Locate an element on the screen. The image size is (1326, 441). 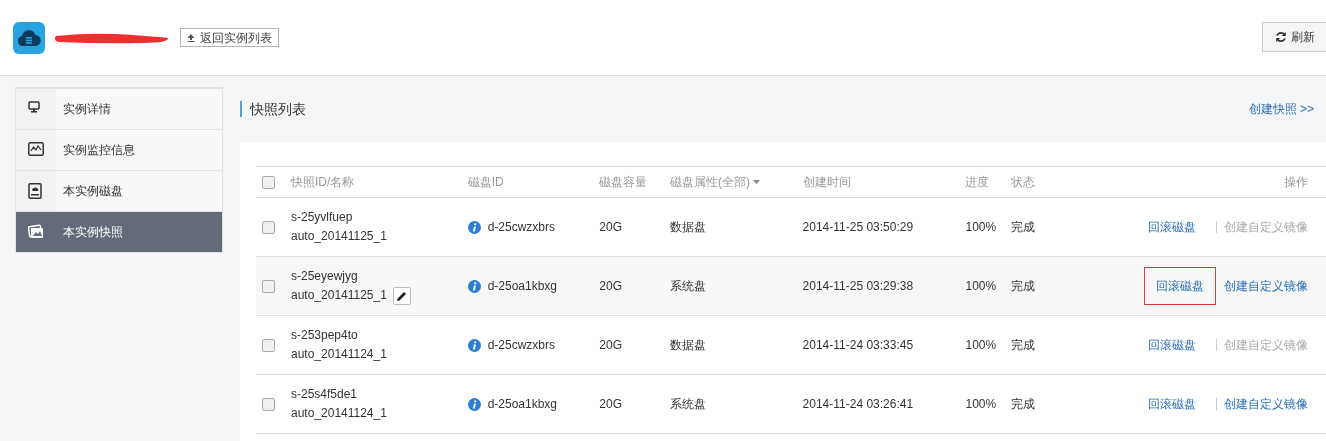
sidebar-item: 本实例磁盘 is located at coordinates (119, 190).